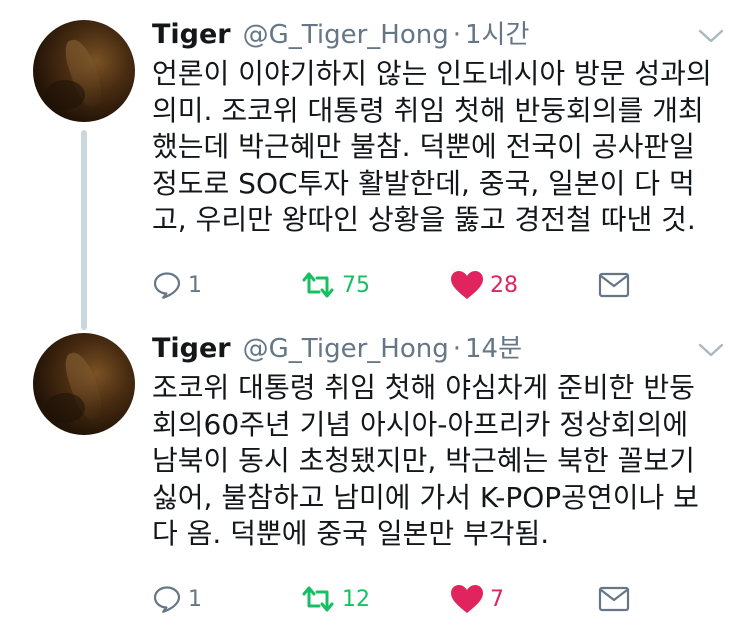  Describe the element at coordinates (351, 533) in the screenshot. I see `tweet-text-line: 다 옴. 덕뿐에 중국 일본만 부각됨.` at that location.